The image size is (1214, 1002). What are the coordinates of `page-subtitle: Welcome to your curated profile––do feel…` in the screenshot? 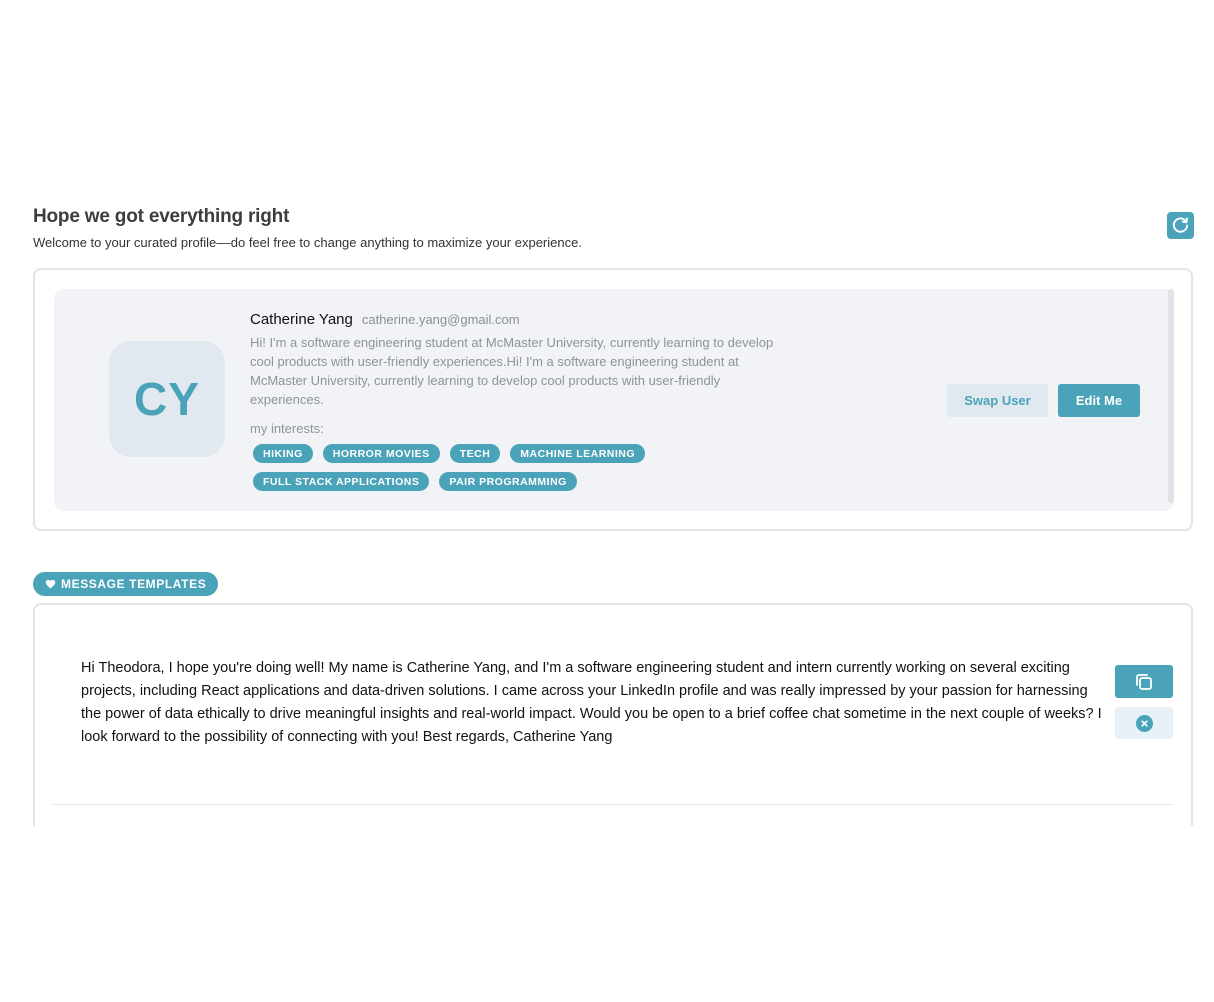 It's located at (307, 242).